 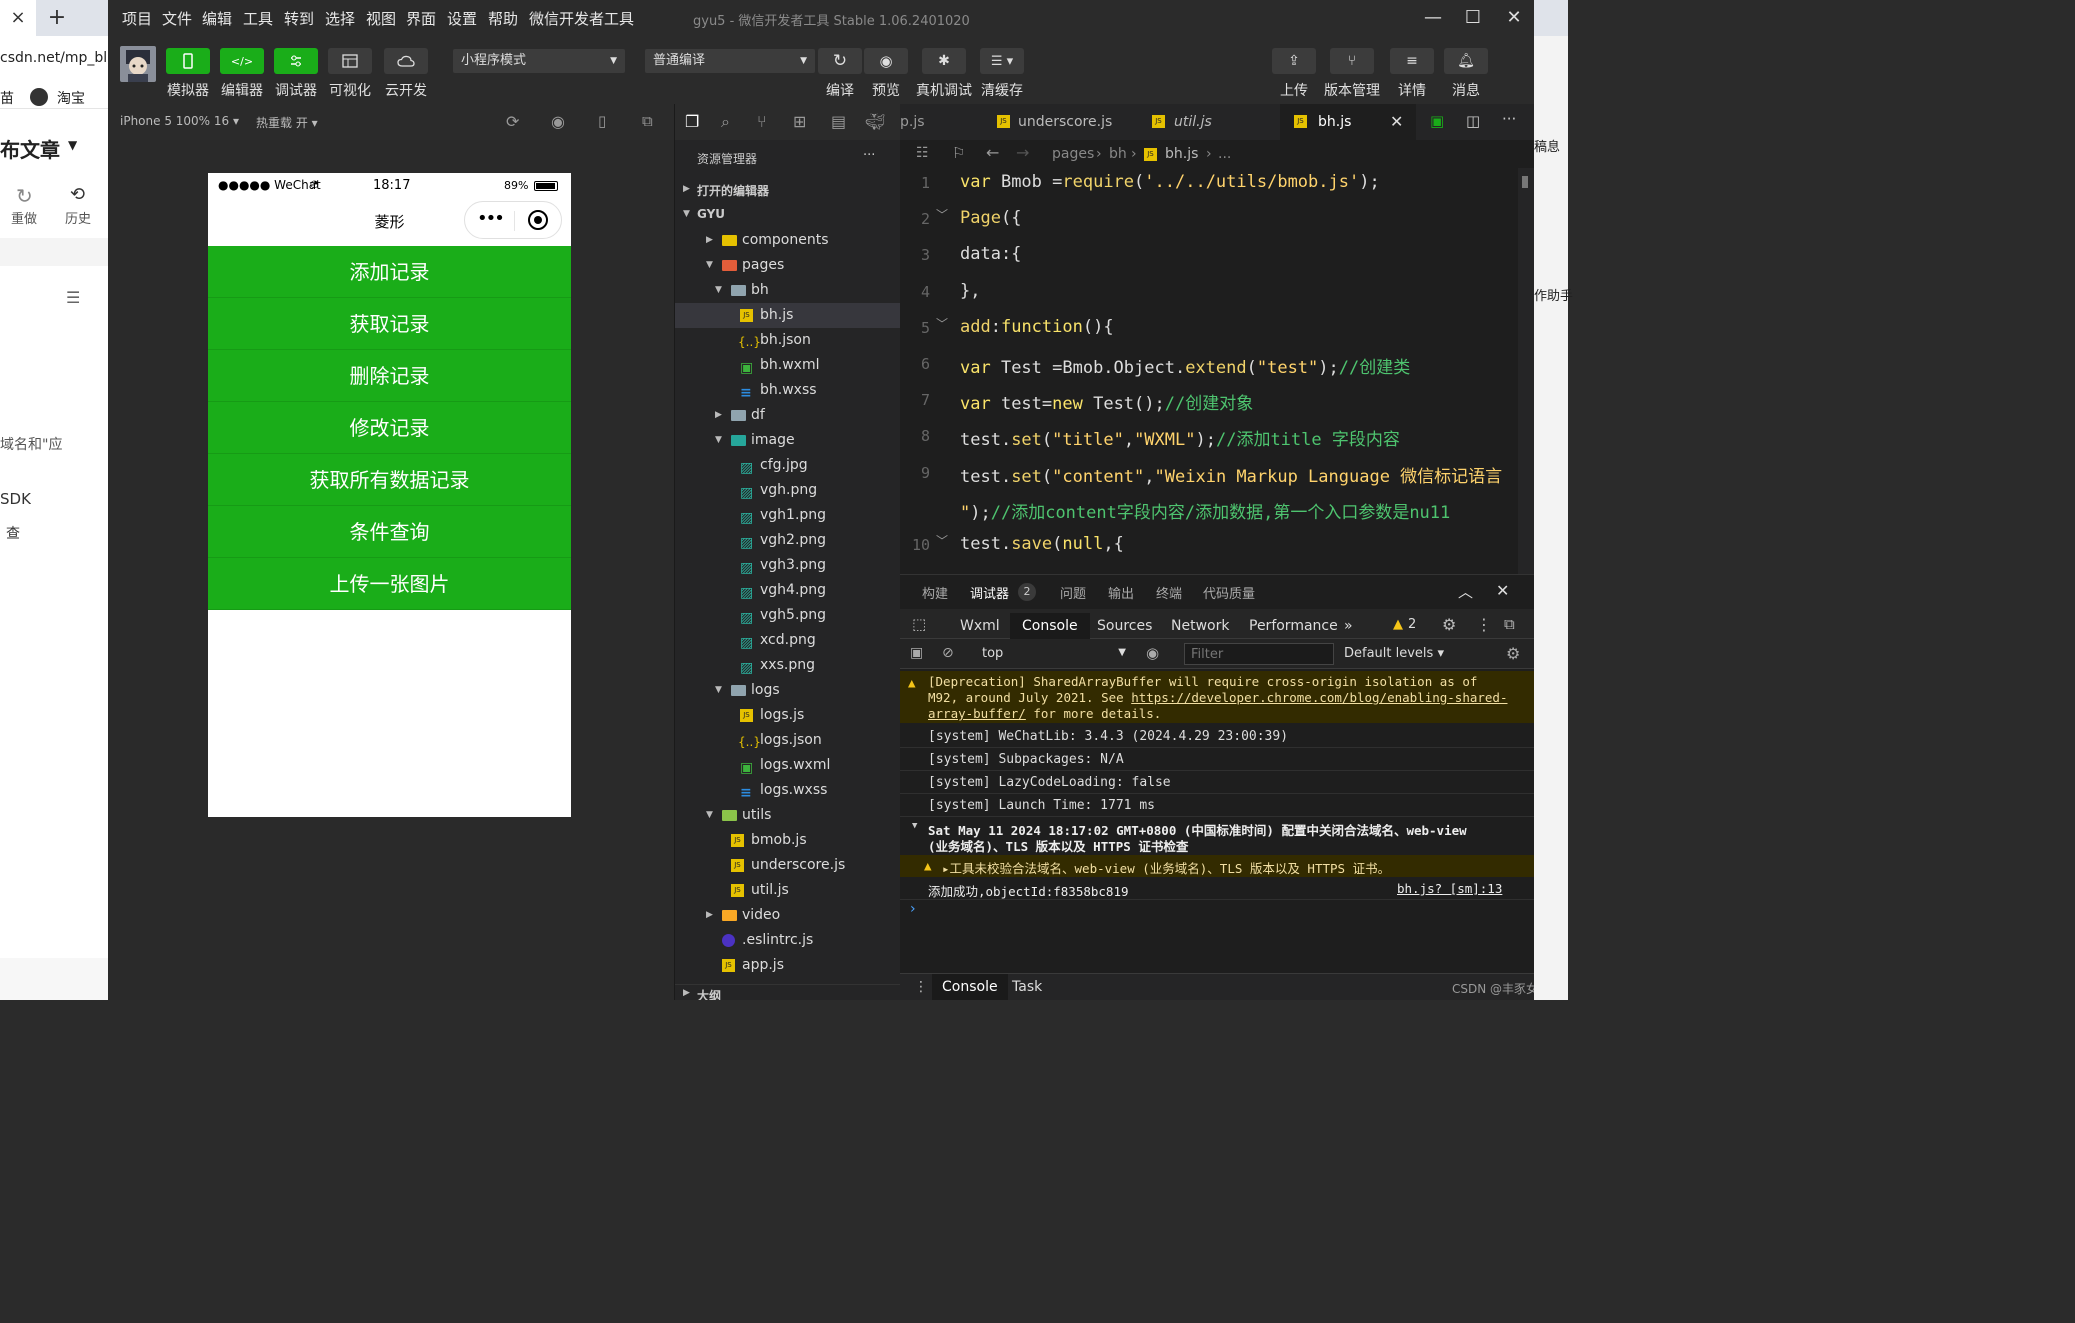 I want to click on edit-record-button: 修改记录, so click(x=389, y=428).